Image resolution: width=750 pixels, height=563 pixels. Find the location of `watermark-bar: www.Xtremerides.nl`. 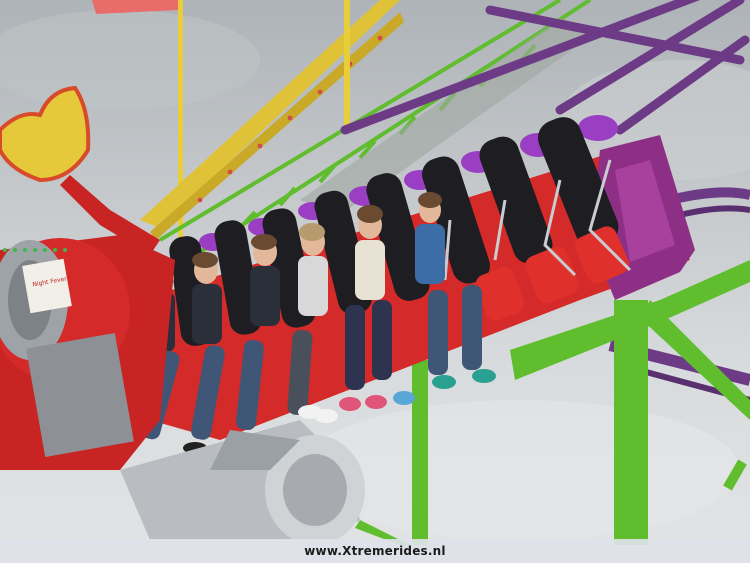

watermark-bar: www.Xtremerides.nl is located at coordinates (375, 551).